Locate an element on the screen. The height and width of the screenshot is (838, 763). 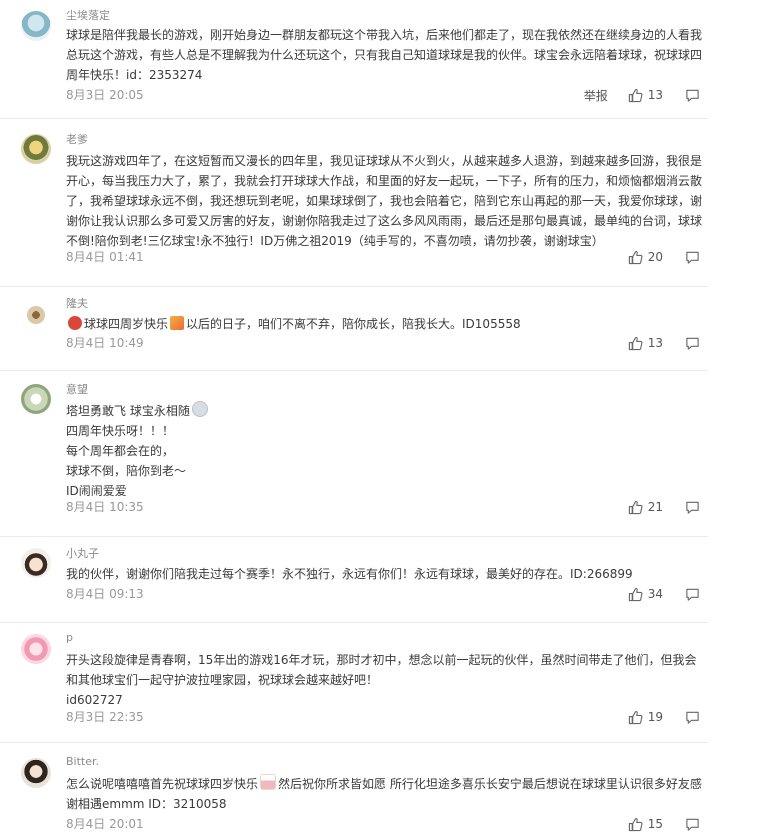
like-button: 15 is located at coordinates (645, 824).